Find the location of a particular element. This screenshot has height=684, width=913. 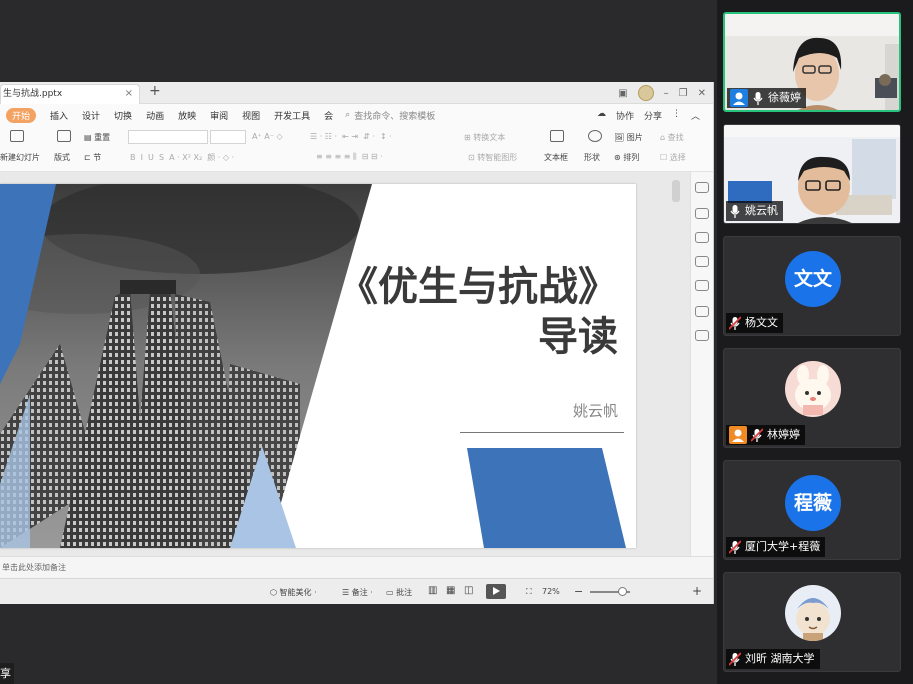

new-tab-button: + is located at coordinates (155, 91).